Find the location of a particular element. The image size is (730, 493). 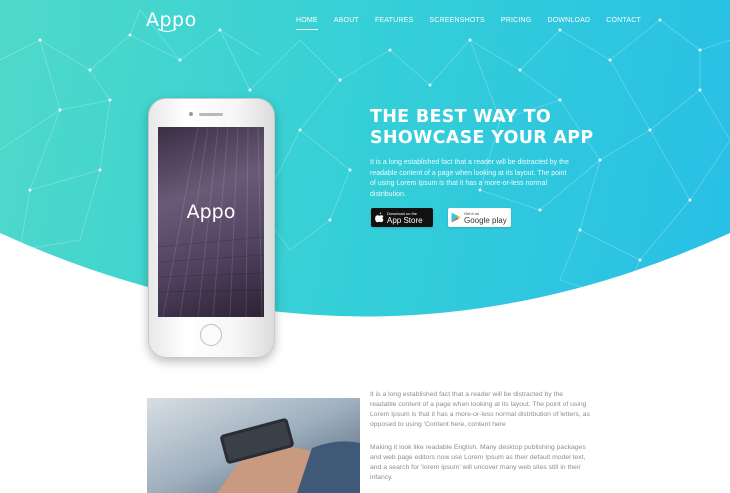

brand-logo: Appo is located at coordinates (171, 21).